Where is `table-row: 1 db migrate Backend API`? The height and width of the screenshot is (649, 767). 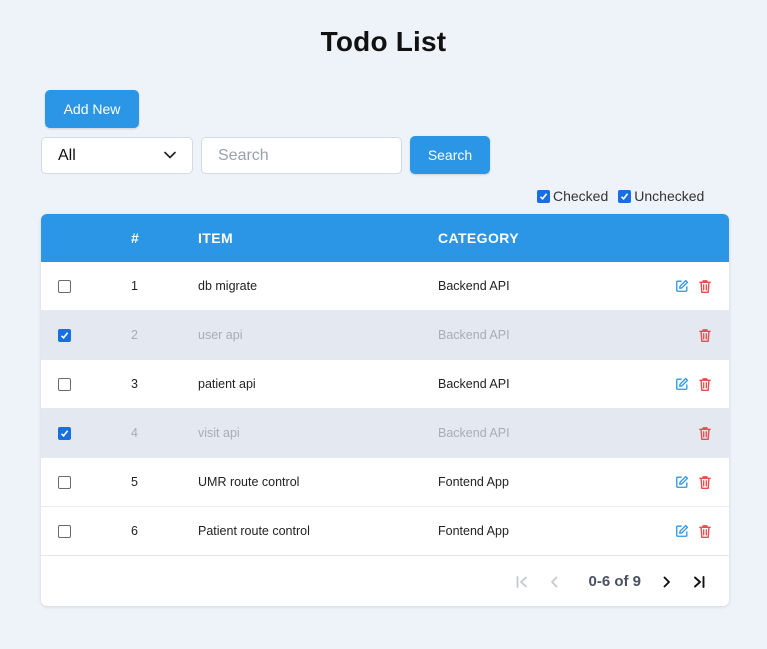 table-row: 1 db migrate Backend API is located at coordinates (385, 286).